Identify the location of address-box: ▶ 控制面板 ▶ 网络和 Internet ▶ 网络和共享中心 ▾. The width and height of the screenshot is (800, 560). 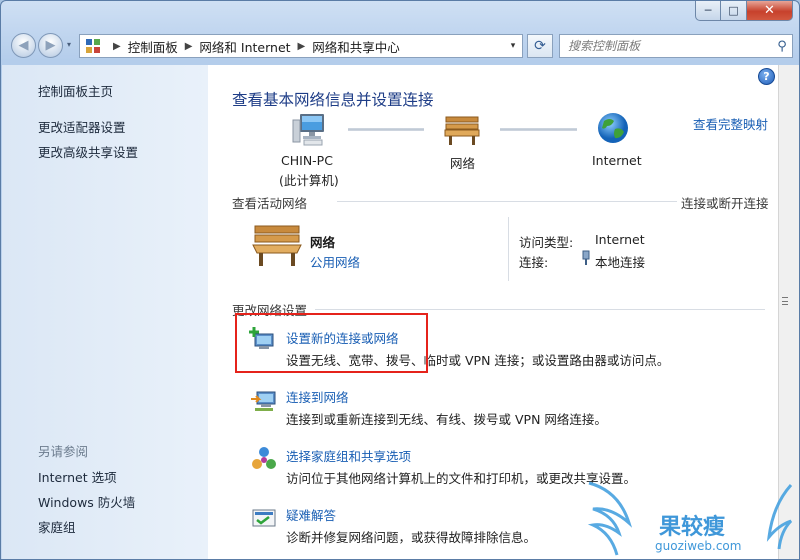
(301, 46).